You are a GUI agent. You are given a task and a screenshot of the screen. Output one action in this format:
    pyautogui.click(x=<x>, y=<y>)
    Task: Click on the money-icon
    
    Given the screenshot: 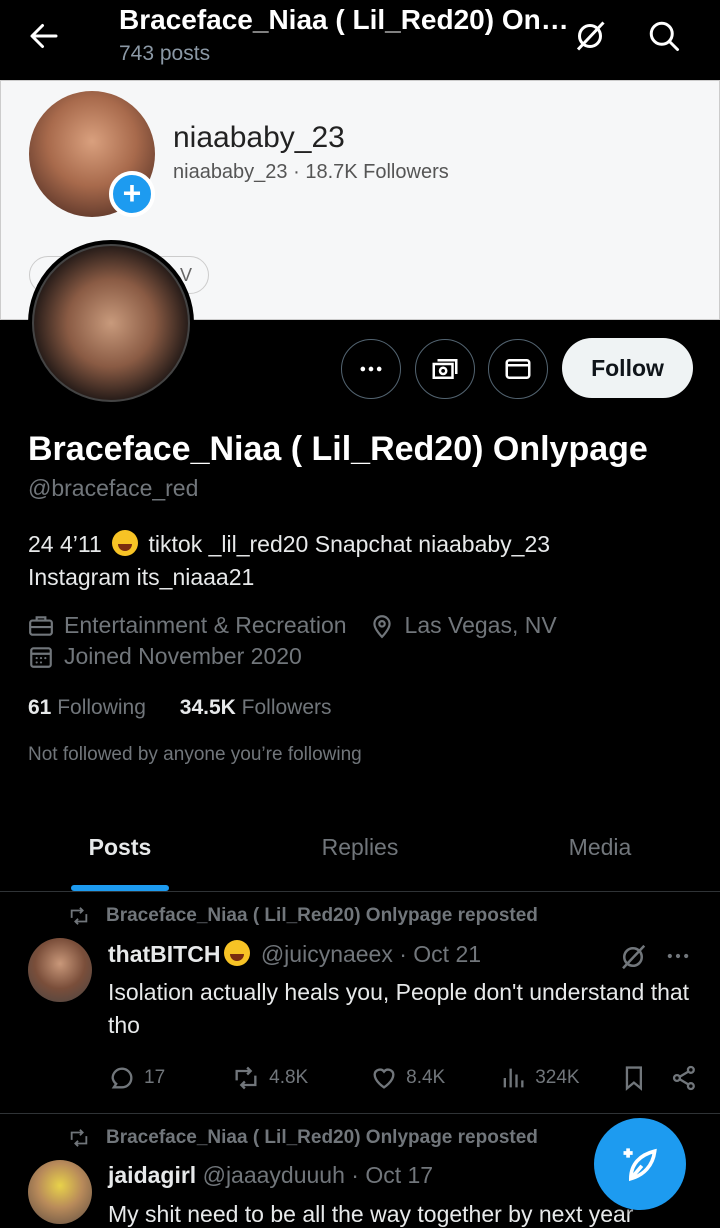 What is the action you would take?
    pyautogui.click(x=445, y=369)
    